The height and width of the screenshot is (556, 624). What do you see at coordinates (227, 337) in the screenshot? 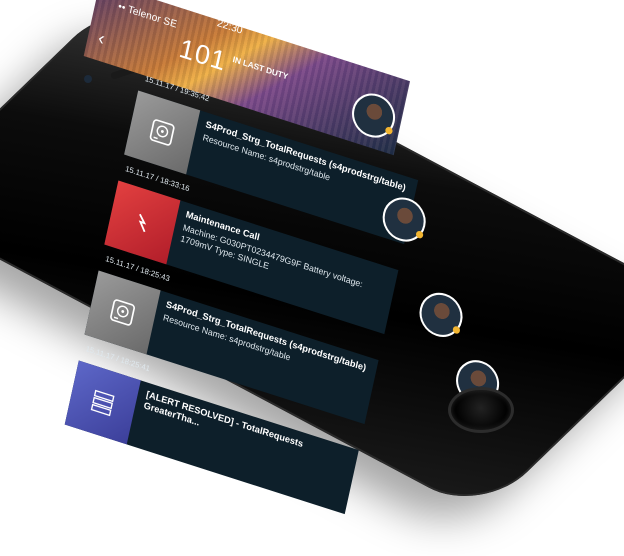
I see `alert-detail: Resource Name: s4prodstrg/table` at bounding box center [227, 337].